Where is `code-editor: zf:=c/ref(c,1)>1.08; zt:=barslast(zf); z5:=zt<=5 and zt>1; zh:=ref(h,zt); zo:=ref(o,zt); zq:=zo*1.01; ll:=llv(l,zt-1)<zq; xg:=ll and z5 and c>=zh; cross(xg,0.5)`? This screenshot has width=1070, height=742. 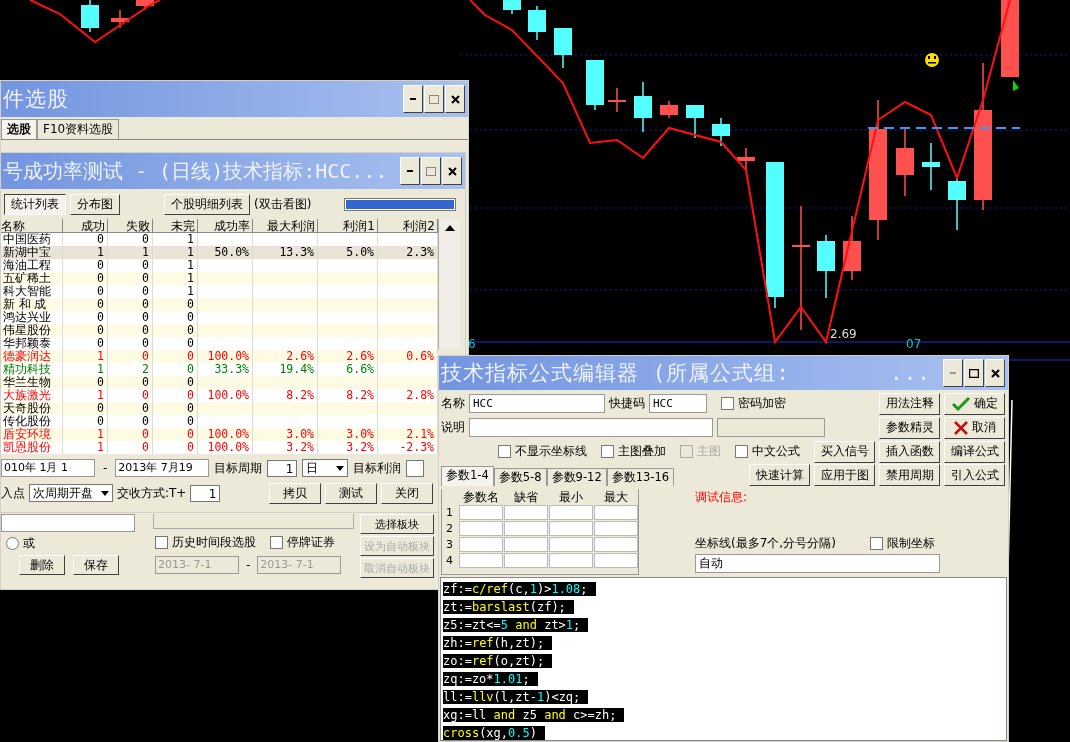
code-editor: zf:=c/ref(c,1)>1.08; zt:=barslast(zf); z5:=zt<=5 and zt>1; zh:=ref(h,zt); zo:=ref(o,zt); zq:=zo*1.01; ll:=llv(l,zt-1)<zq; xg:=ll and z5 and c>=zh; cross(xg,0.5) is located at coordinates (723, 659).